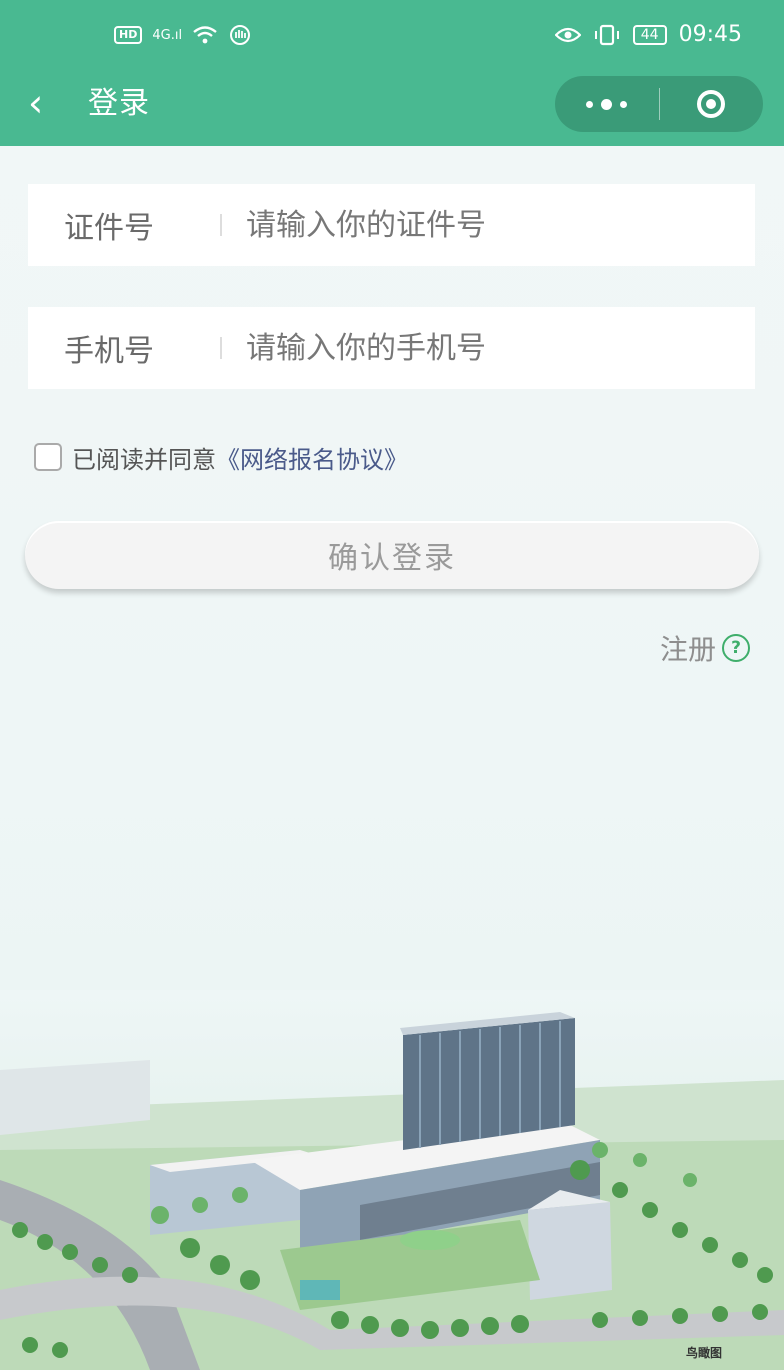  I want to click on page-title: 登录, so click(119, 103).